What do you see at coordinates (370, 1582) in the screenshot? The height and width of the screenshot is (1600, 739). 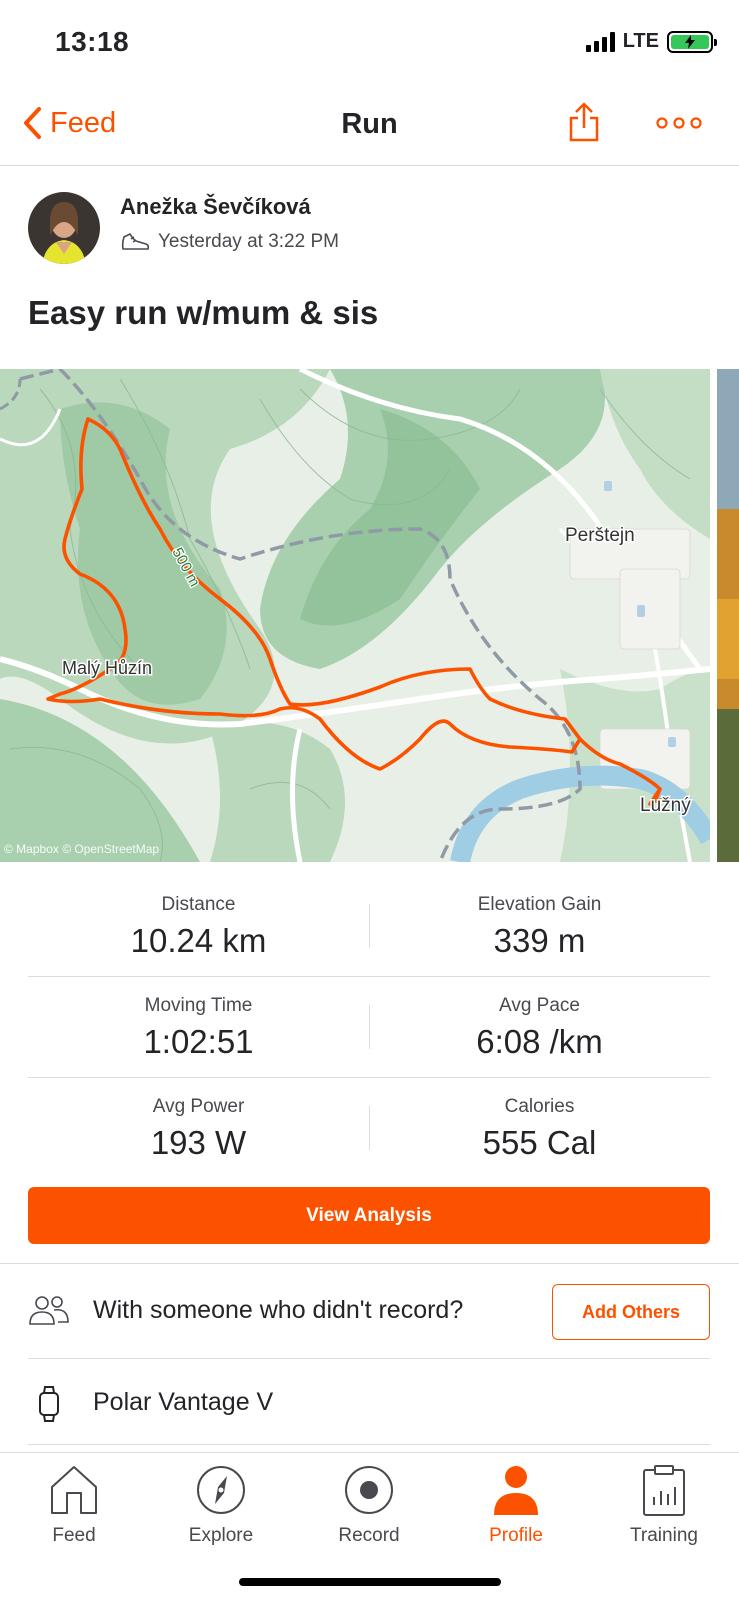 I see `home-indicator` at bounding box center [370, 1582].